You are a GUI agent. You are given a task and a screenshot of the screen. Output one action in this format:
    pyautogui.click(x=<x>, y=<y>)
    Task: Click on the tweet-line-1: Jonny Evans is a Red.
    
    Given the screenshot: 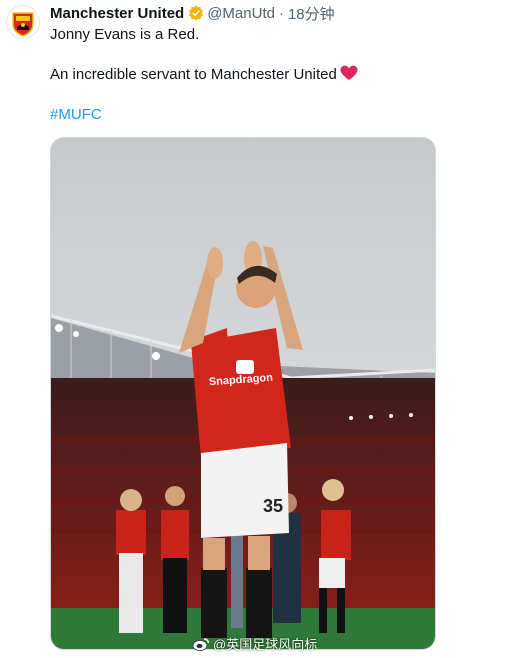 What is the action you would take?
    pyautogui.click(x=125, y=34)
    